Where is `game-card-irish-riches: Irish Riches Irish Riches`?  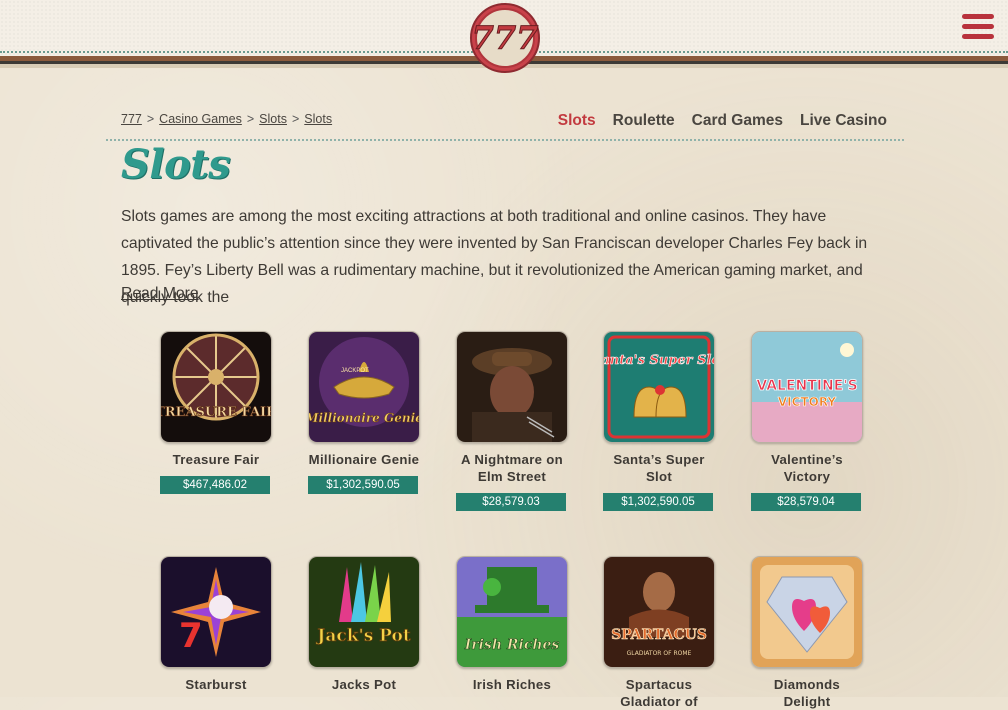 game-card-irish-riches: Irish Riches Irish Riches is located at coordinates (512, 624).